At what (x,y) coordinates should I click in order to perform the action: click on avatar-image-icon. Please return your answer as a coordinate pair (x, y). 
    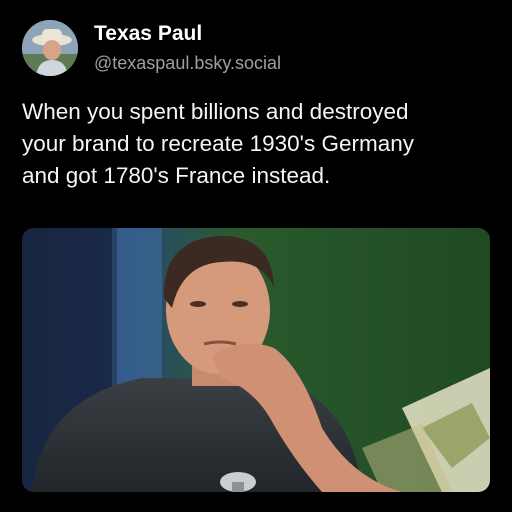
    Looking at the image, I should click on (50, 48).